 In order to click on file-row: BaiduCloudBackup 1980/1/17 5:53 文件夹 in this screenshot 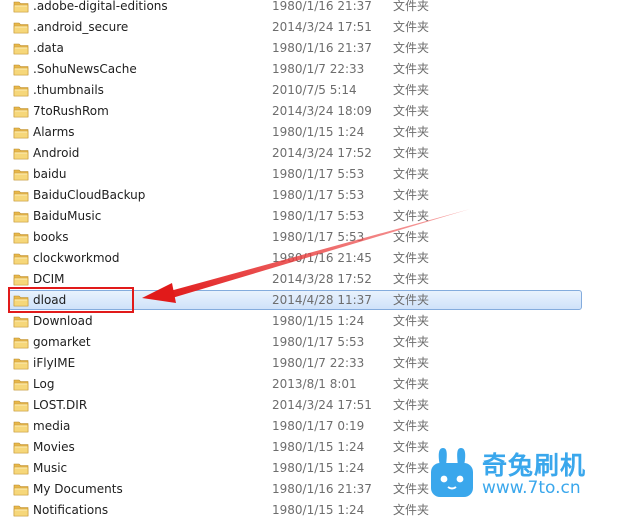, I will do `click(310, 195)`.